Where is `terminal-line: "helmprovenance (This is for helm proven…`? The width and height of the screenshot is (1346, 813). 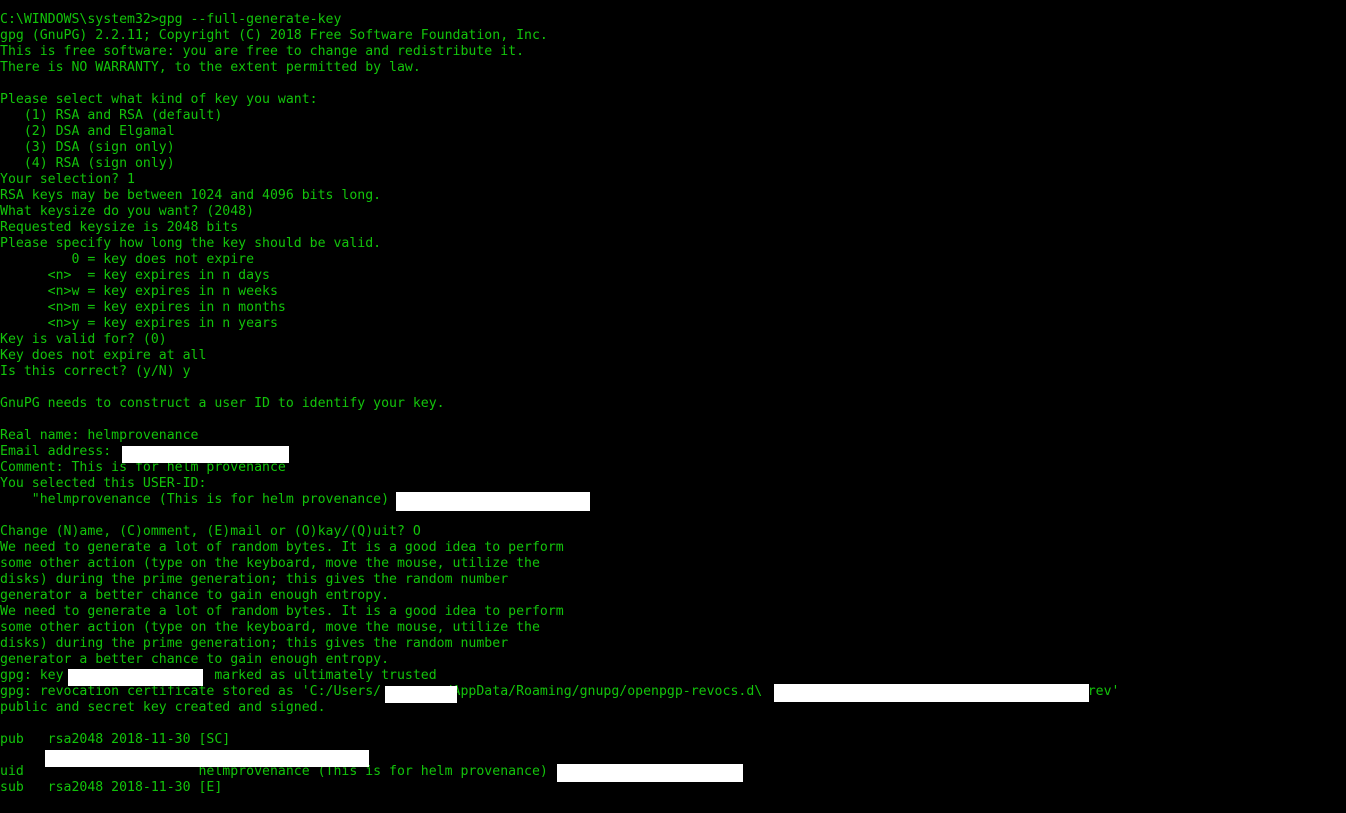
terminal-line: "helmprovenance (This is for helm proven… is located at coordinates (198, 499).